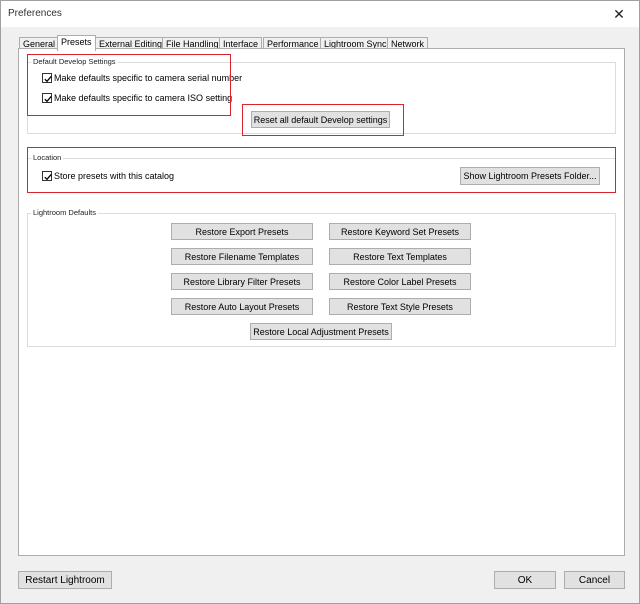 The height and width of the screenshot is (604, 640). Describe the element at coordinates (64, 212) in the screenshot. I see `lightroom-defaults-title: Lightroom Defaults` at that location.